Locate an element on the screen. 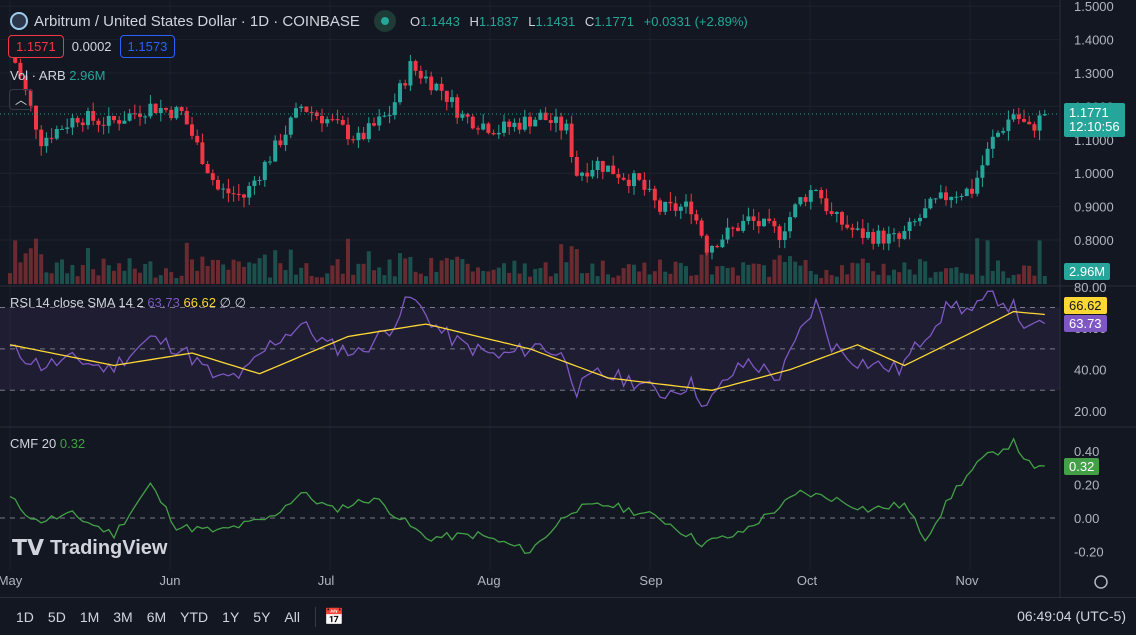 The height and width of the screenshot is (635, 1136). collapse-legend-button: ︿ is located at coordinates (21, 99).